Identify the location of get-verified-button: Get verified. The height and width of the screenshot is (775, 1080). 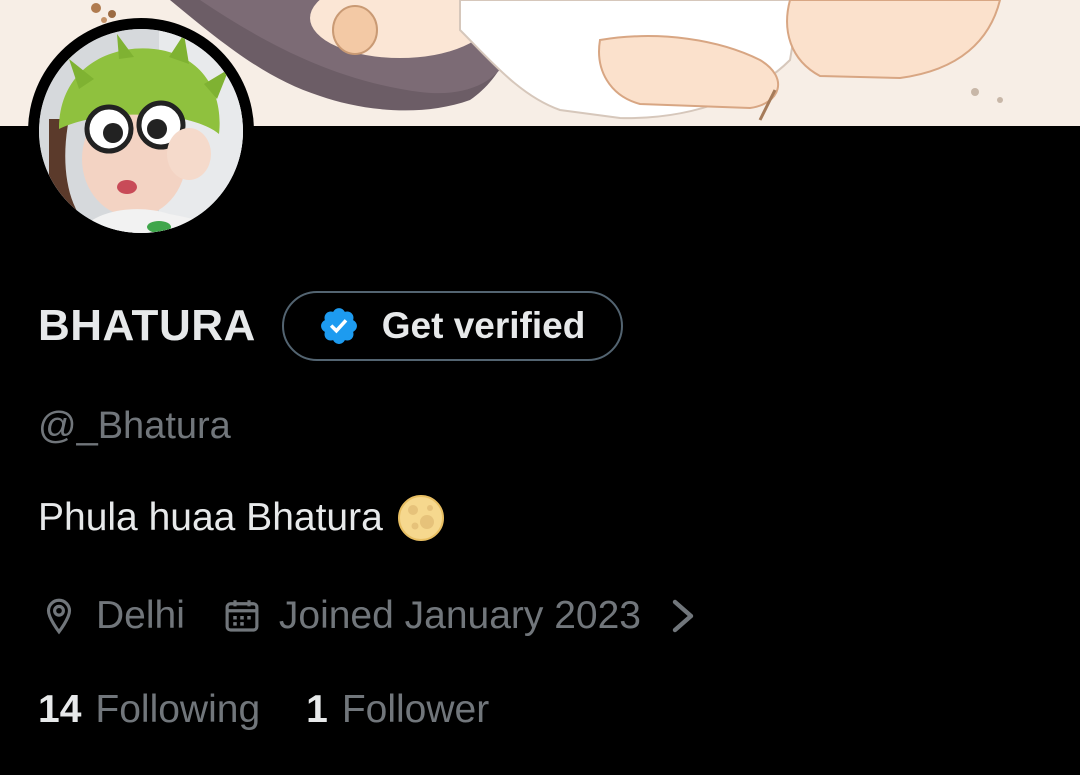
(452, 326).